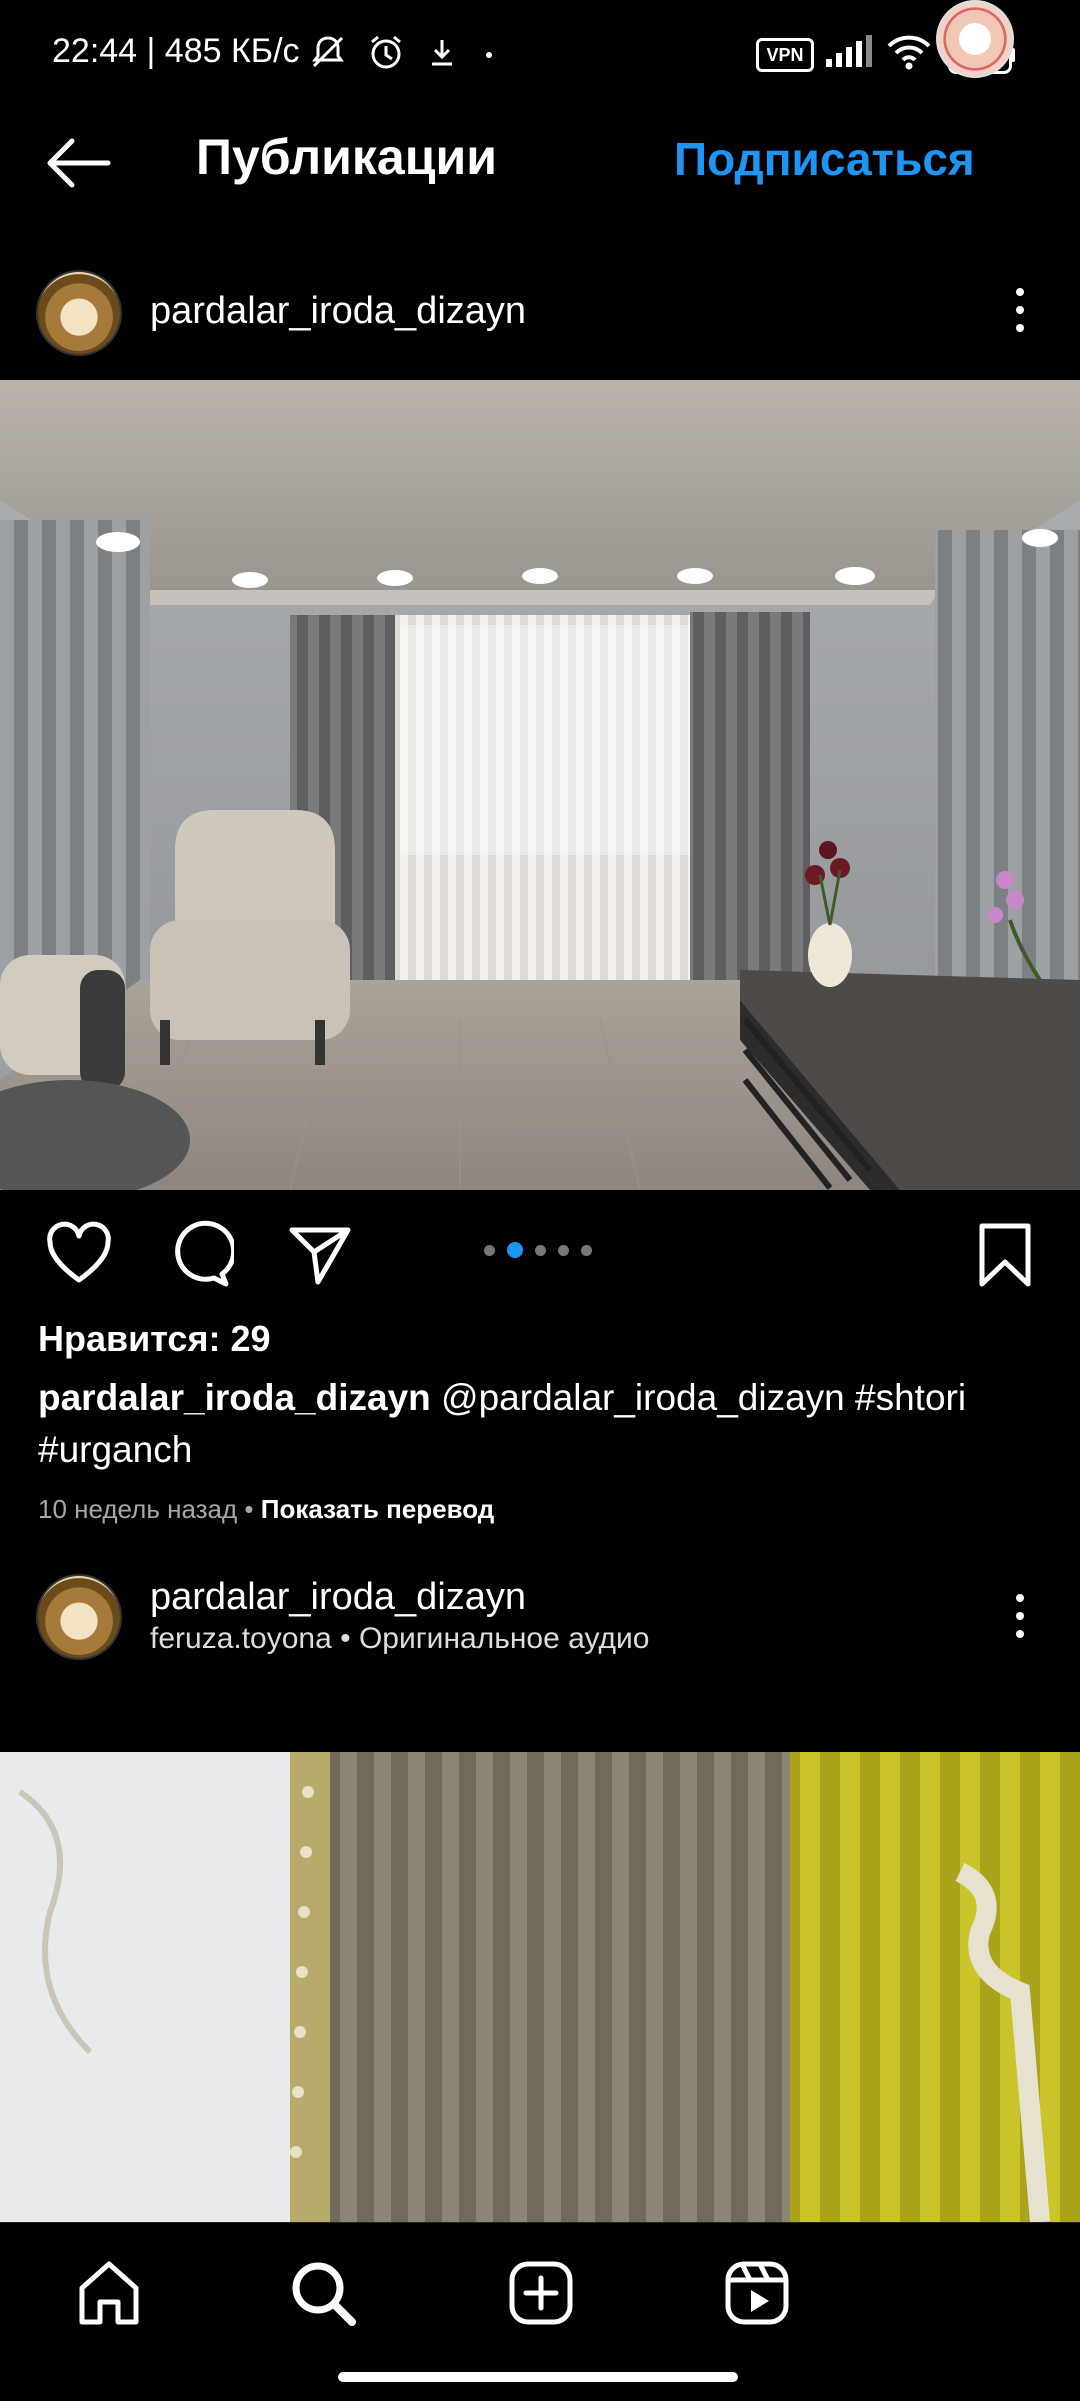 This screenshot has height=2401, width=1080. What do you see at coordinates (1020, 1616) in the screenshot?
I see `reel-more-options-icon` at bounding box center [1020, 1616].